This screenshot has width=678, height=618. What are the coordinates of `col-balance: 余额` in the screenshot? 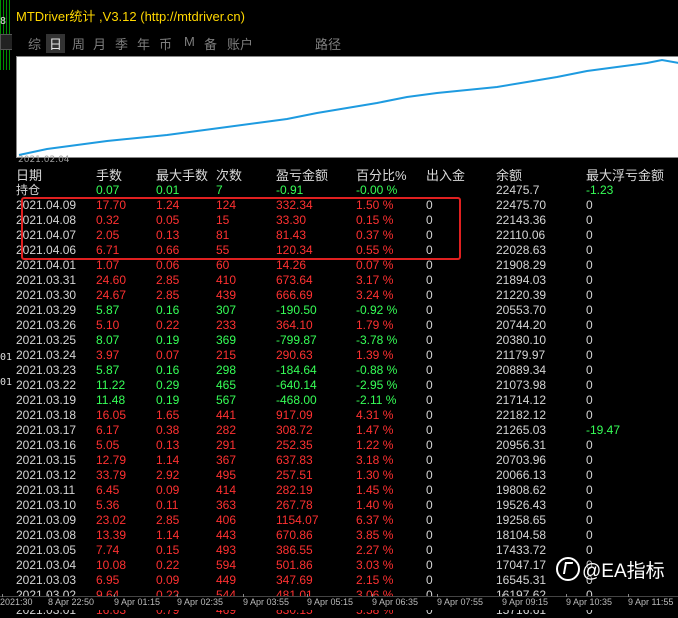 It's located at (541, 175).